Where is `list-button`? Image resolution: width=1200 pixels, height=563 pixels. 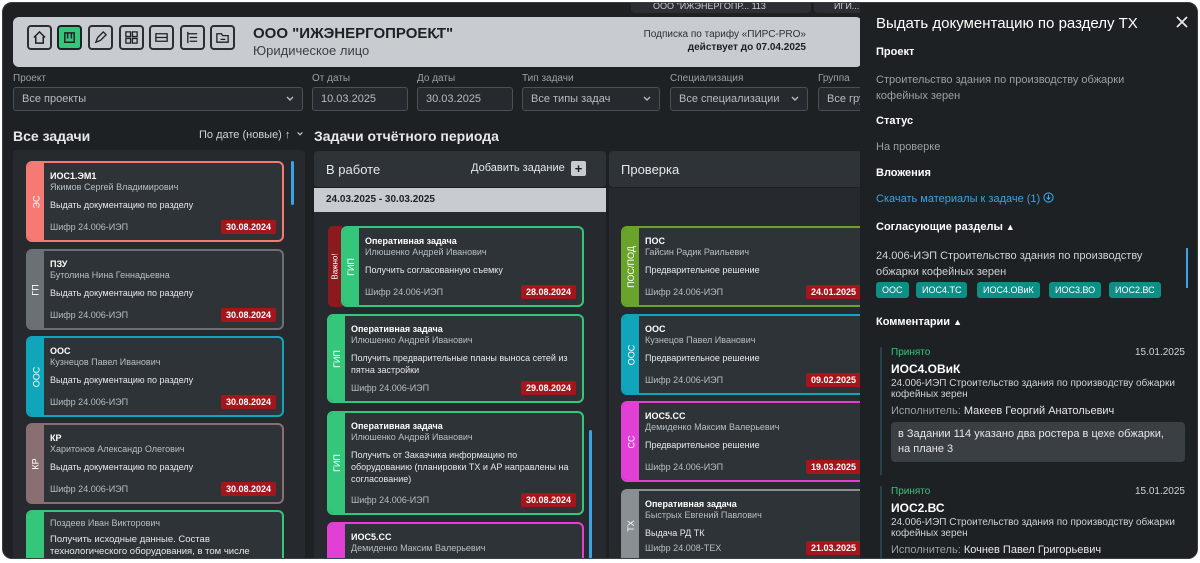 list-button is located at coordinates (192, 37).